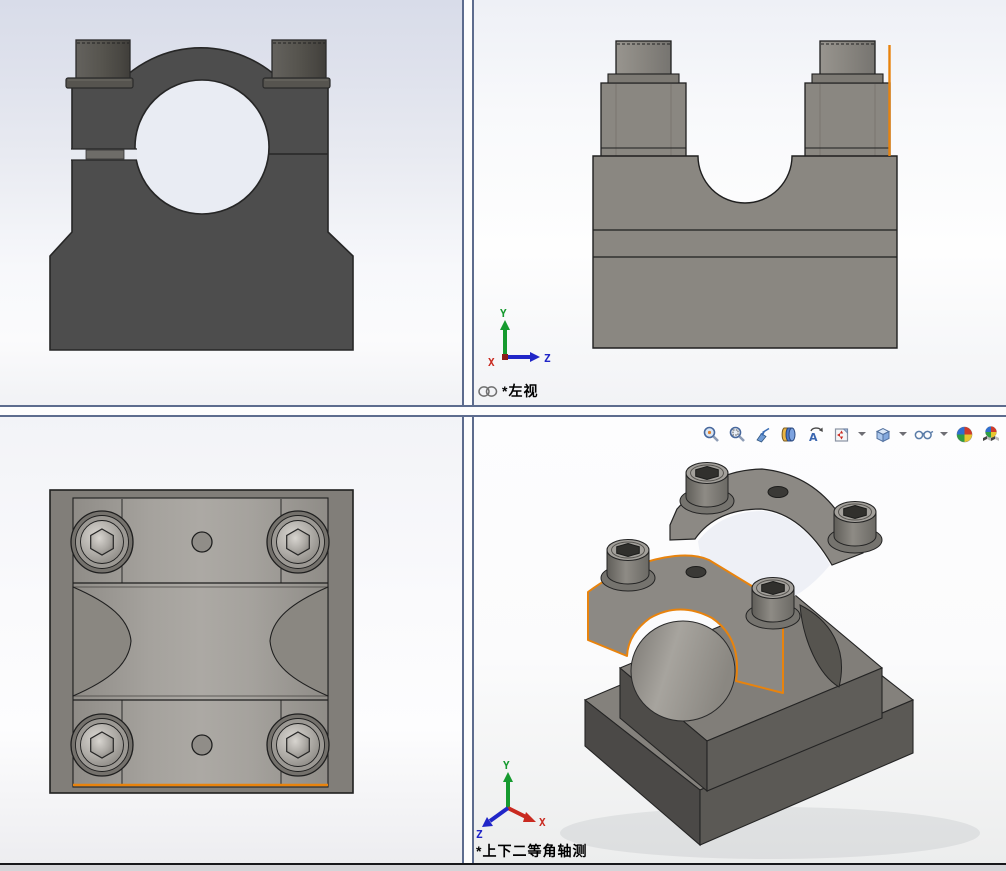 The image size is (1006, 871). I want to click on bolt-front-right, so click(296, 64).